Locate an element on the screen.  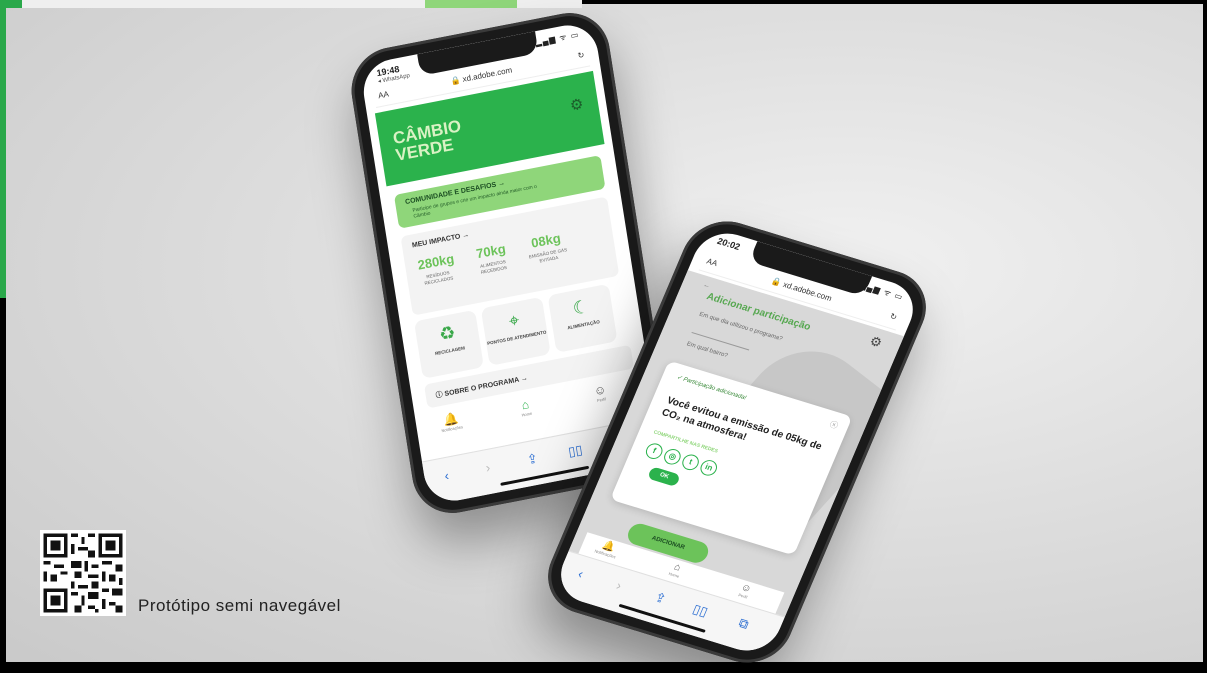
frame-edge-left is located at coordinates (3, 482).